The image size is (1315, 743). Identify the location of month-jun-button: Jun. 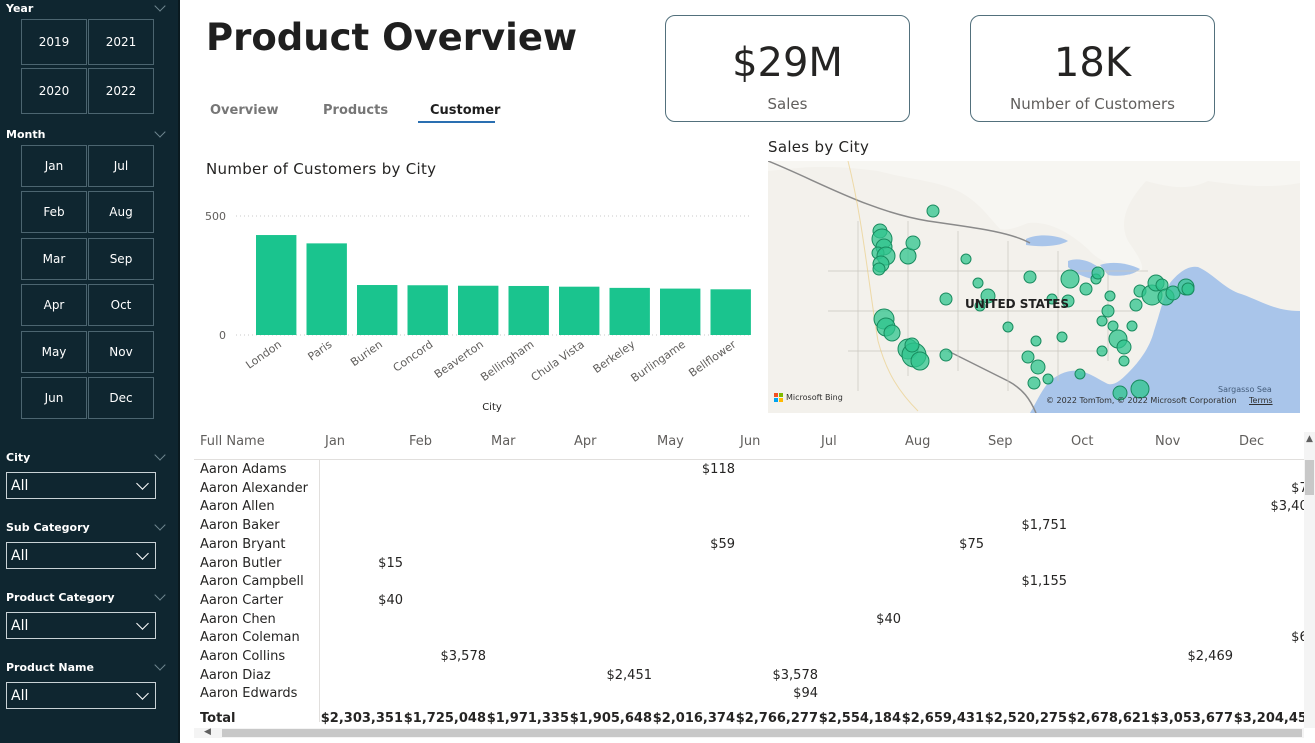
(54, 398).